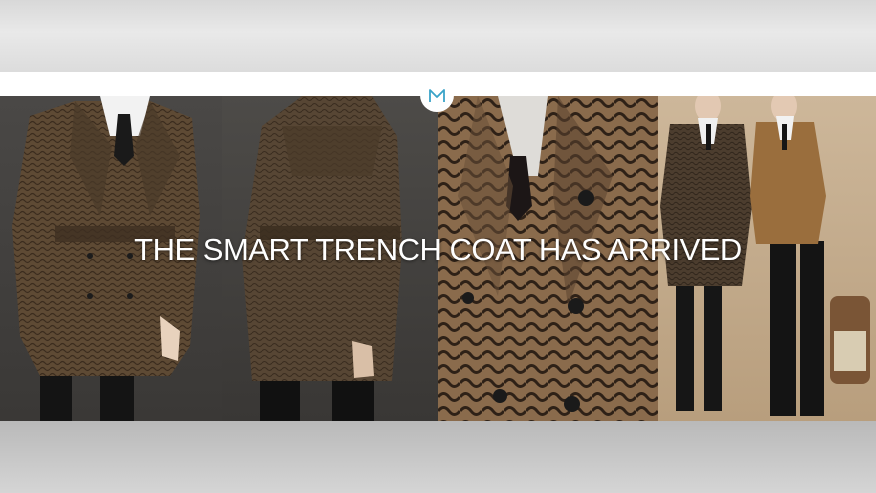  I want to click on bottom-blur-area, so click(438, 457).